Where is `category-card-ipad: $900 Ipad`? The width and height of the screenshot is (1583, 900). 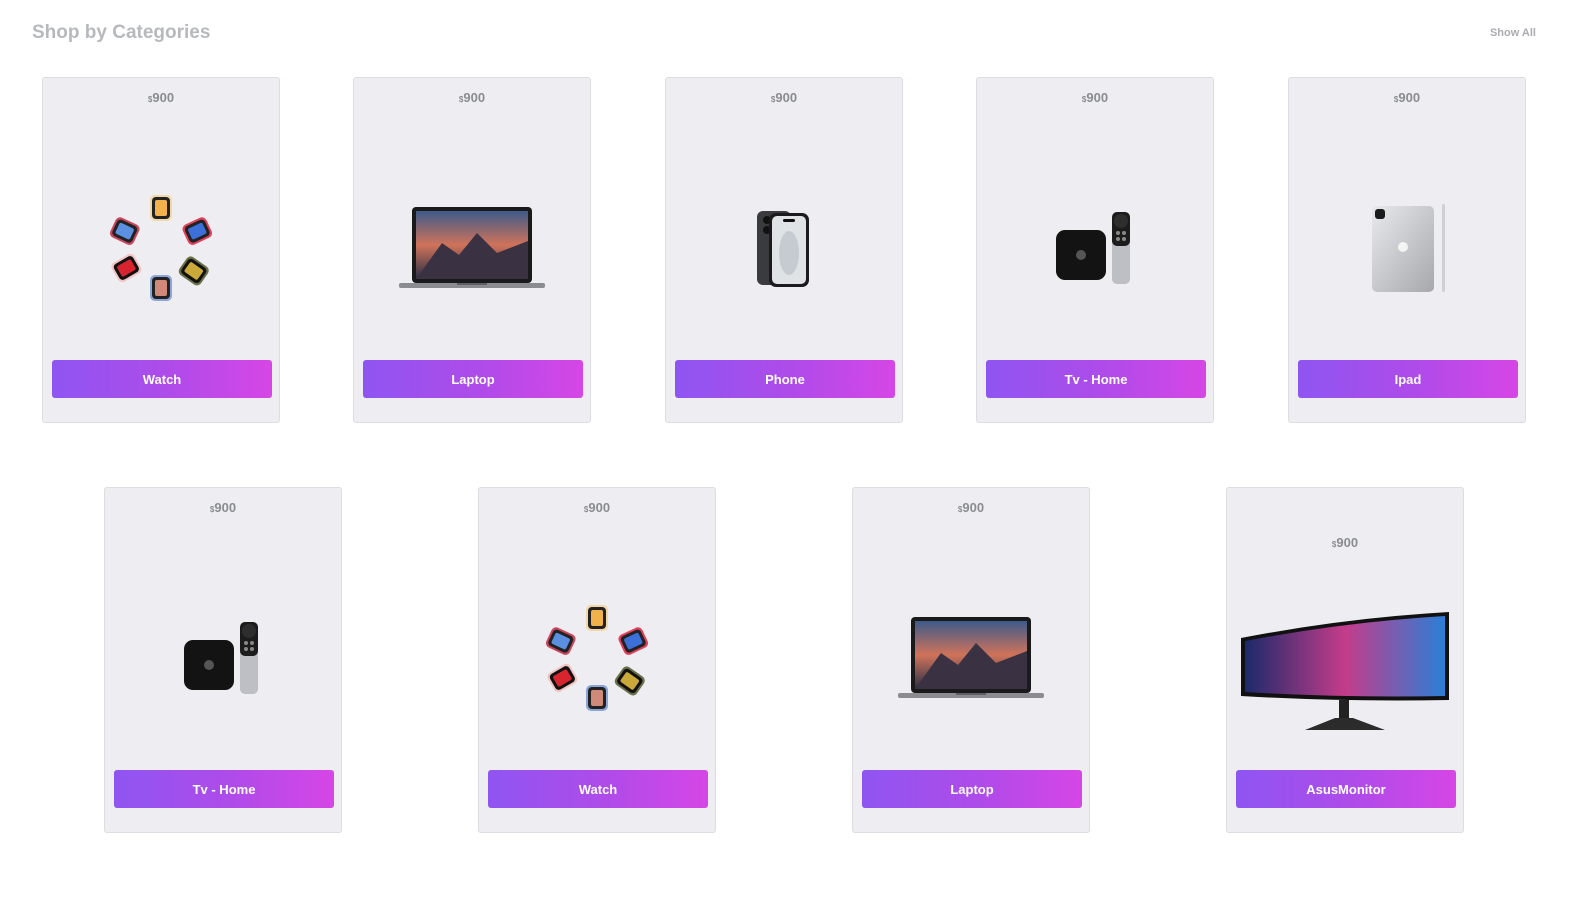
category-card-ipad: $900 Ipad is located at coordinates (1407, 250).